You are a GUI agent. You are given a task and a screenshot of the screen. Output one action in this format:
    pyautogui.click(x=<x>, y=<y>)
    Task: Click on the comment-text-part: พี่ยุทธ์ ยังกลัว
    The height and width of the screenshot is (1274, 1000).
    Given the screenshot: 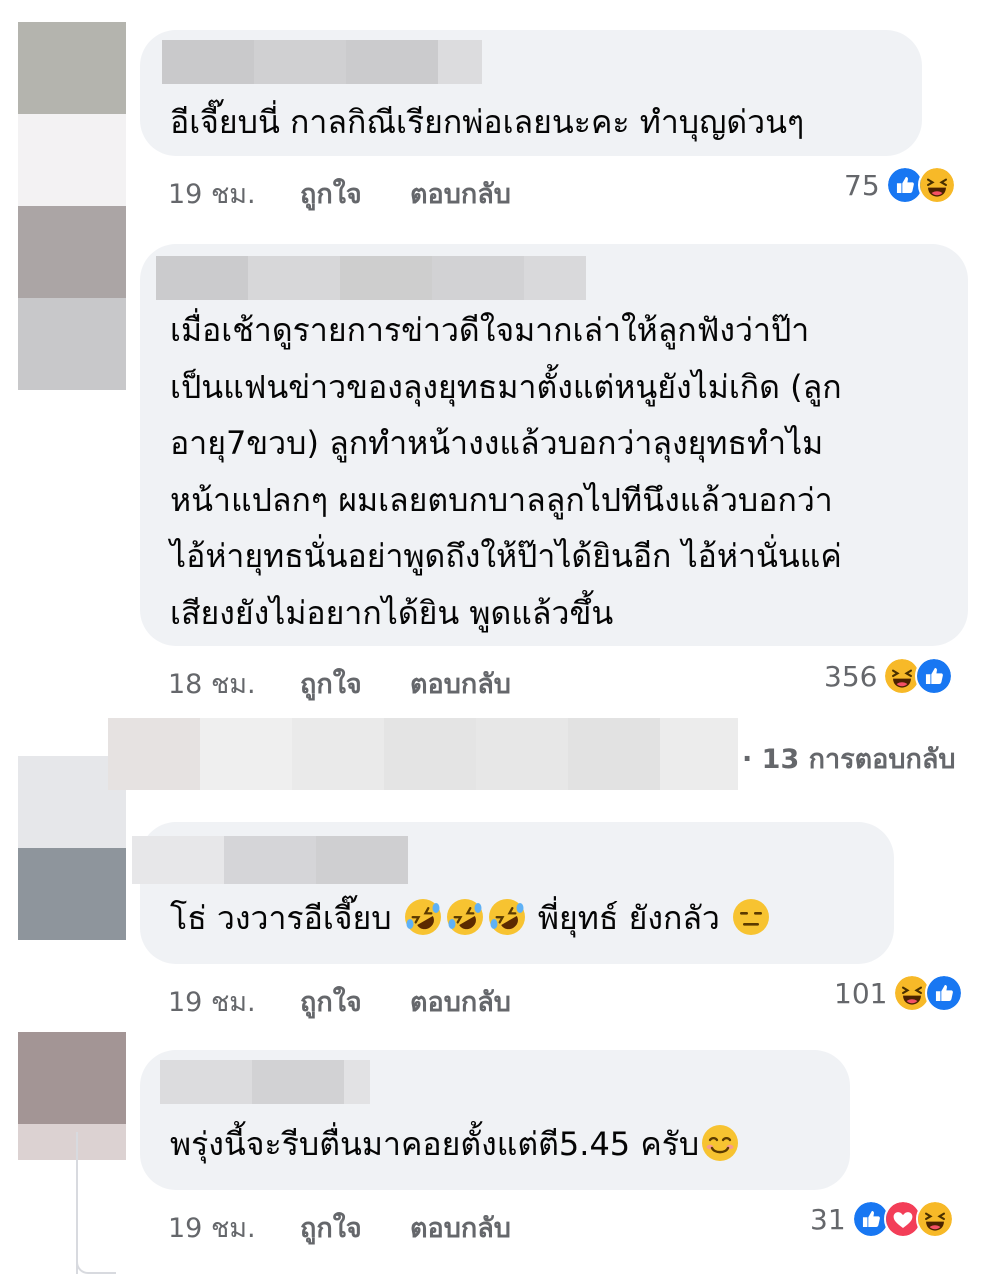 What is the action you would take?
    pyautogui.click(x=628, y=918)
    